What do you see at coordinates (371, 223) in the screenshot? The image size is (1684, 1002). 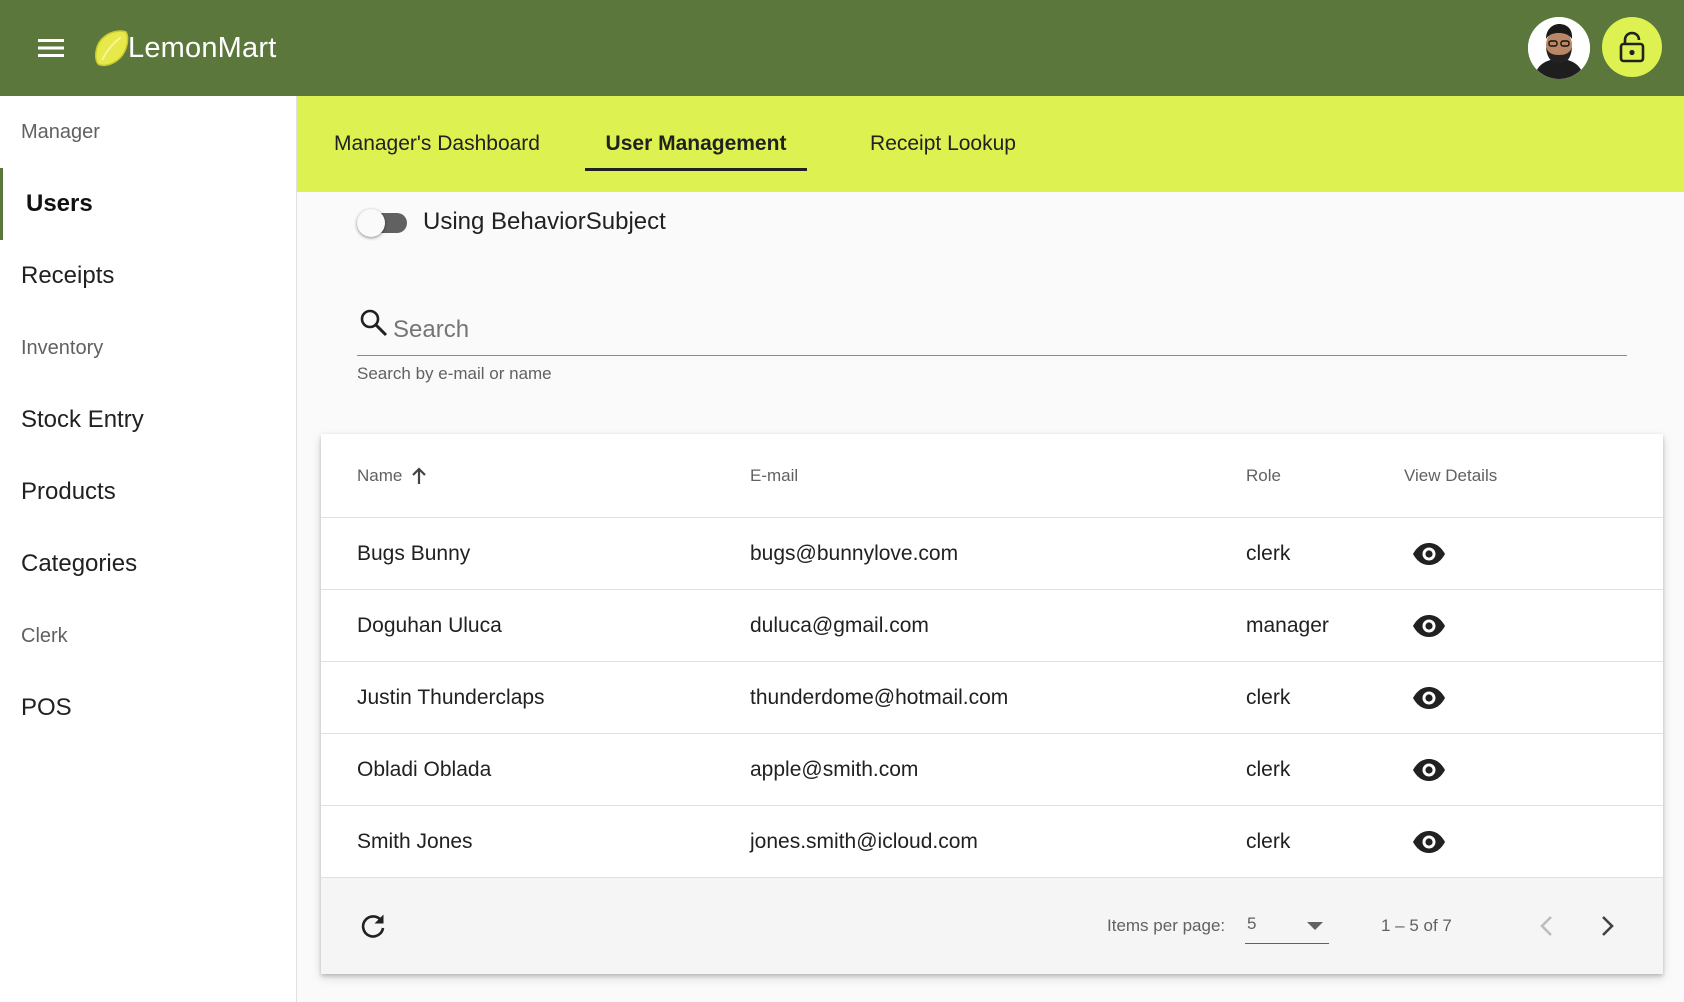 I see `toggle-thumb` at bounding box center [371, 223].